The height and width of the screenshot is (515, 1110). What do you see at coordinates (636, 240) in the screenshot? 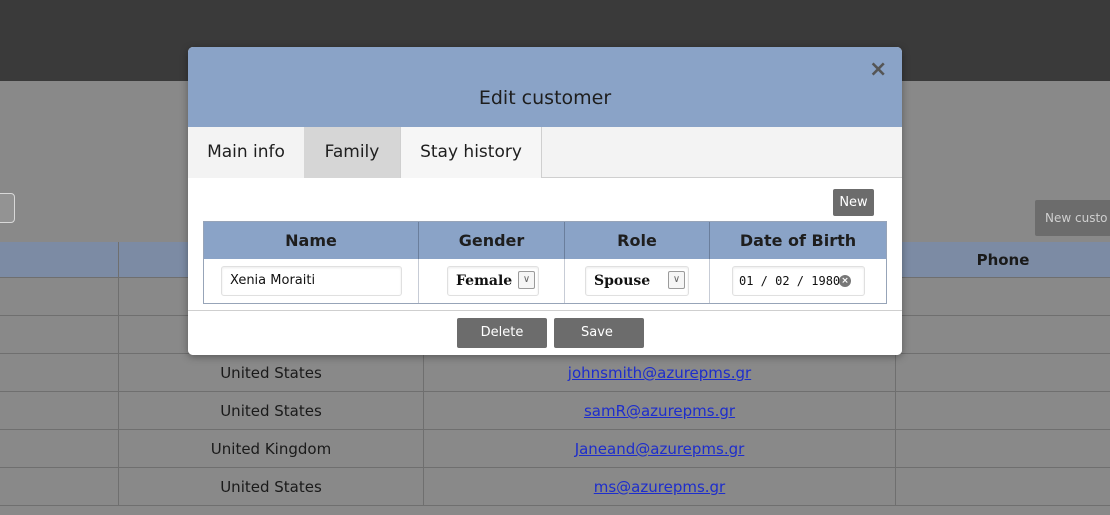
I see `header-role: Role` at bounding box center [636, 240].